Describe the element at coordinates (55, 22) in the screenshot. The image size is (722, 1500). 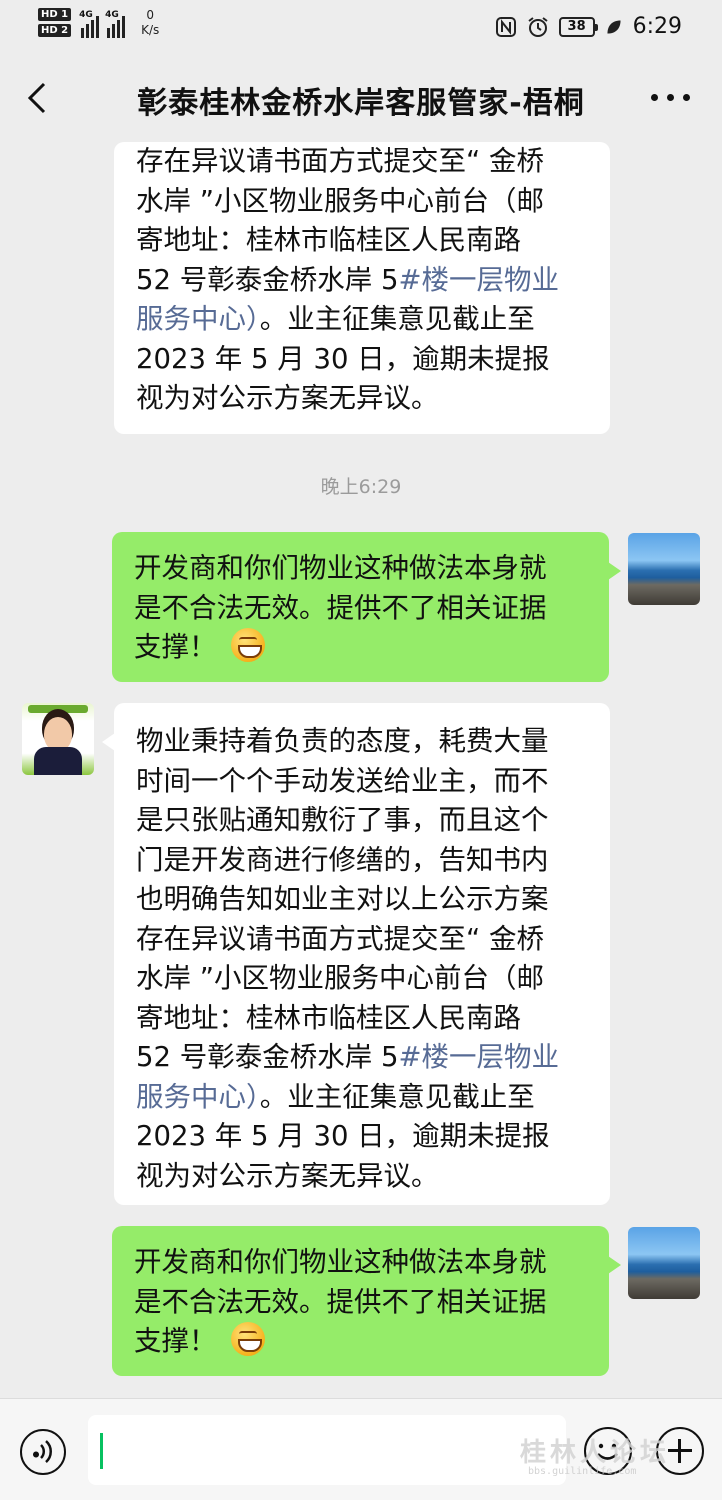
I see `sim-indicators: HD 1 HD 2` at that location.